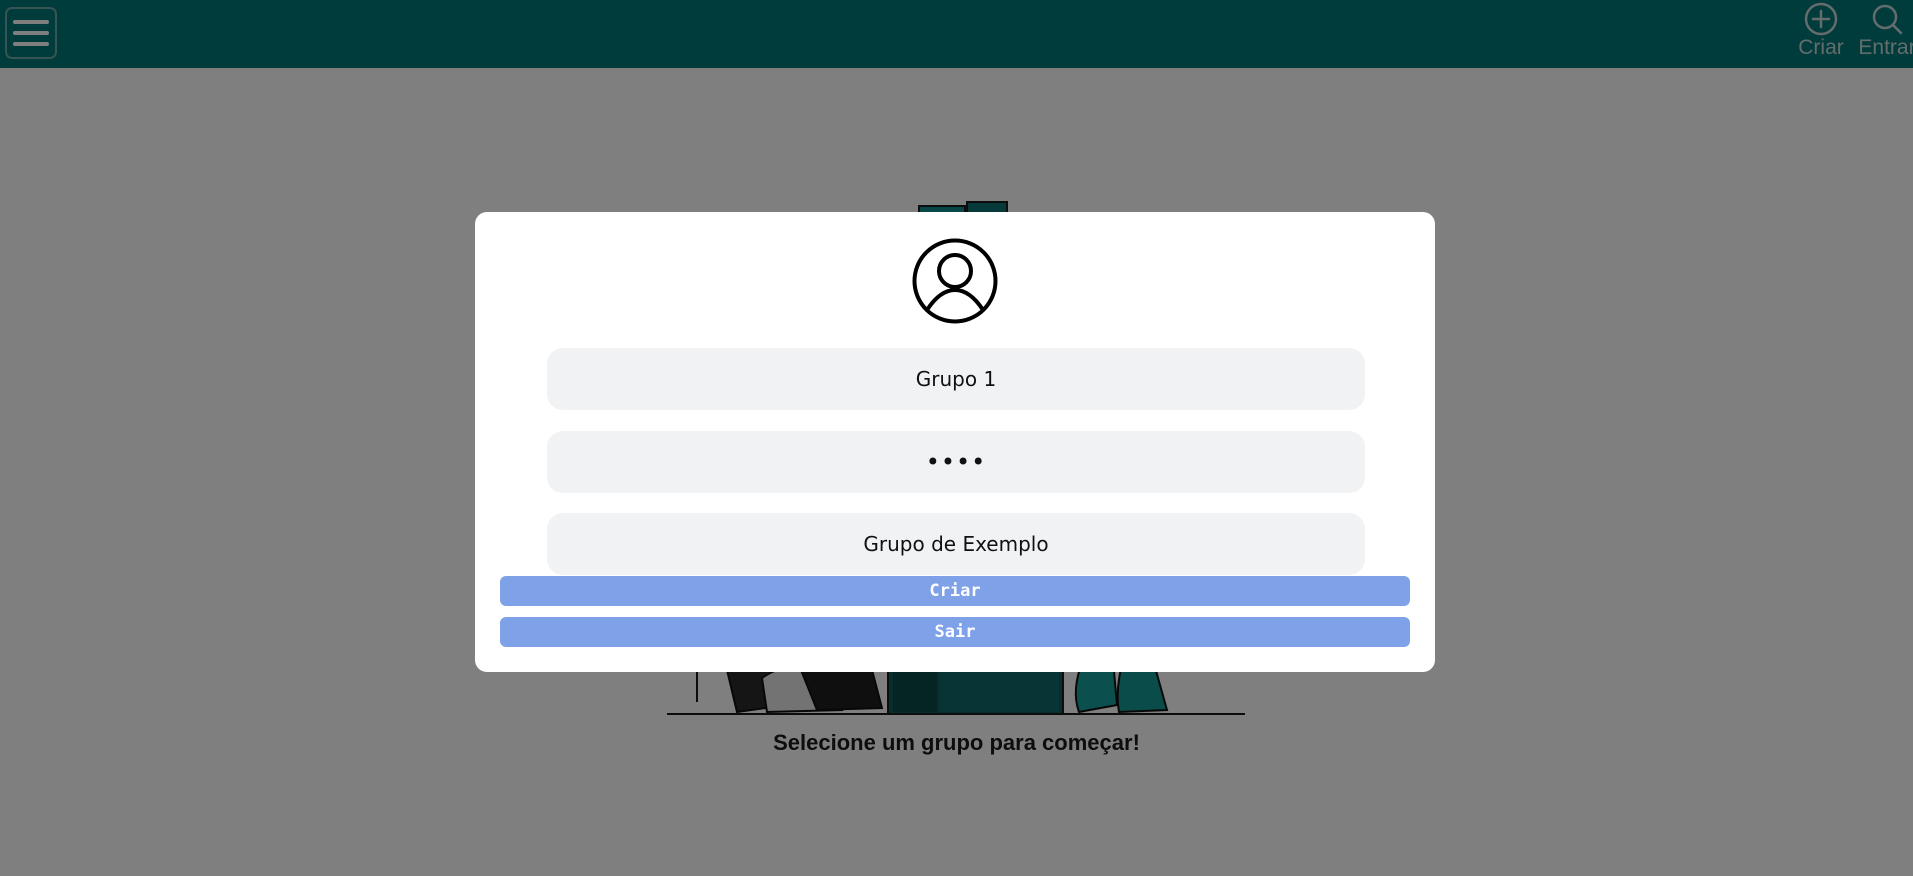 This screenshot has height=876, width=1913. I want to click on exit-button: Sair, so click(955, 632).